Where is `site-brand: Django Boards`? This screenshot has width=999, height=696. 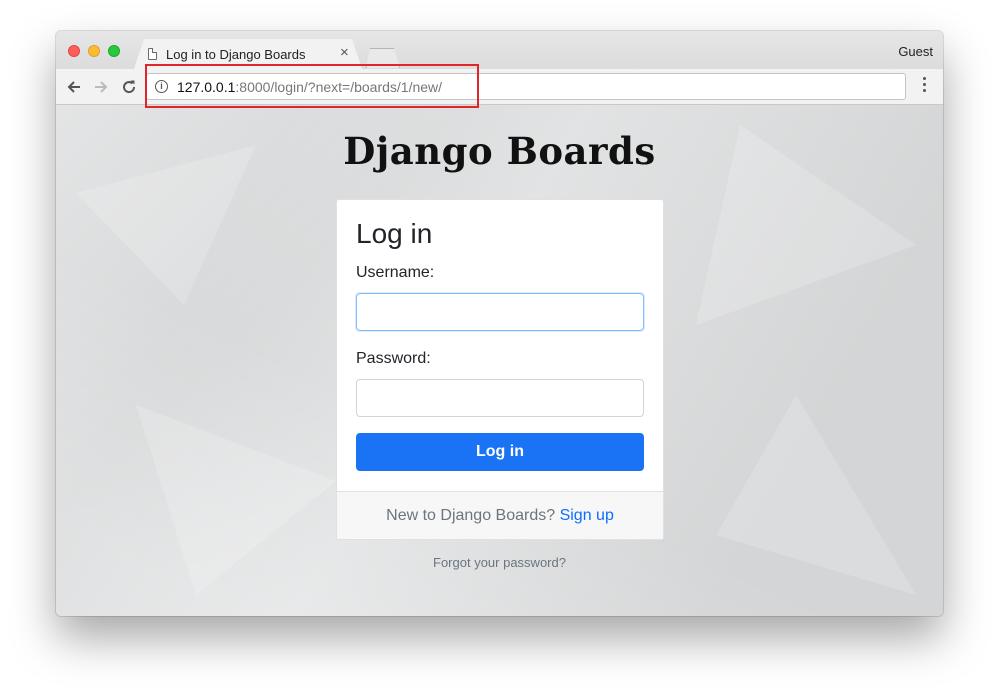 site-brand: Django Boards is located at coordinates (499, 151).